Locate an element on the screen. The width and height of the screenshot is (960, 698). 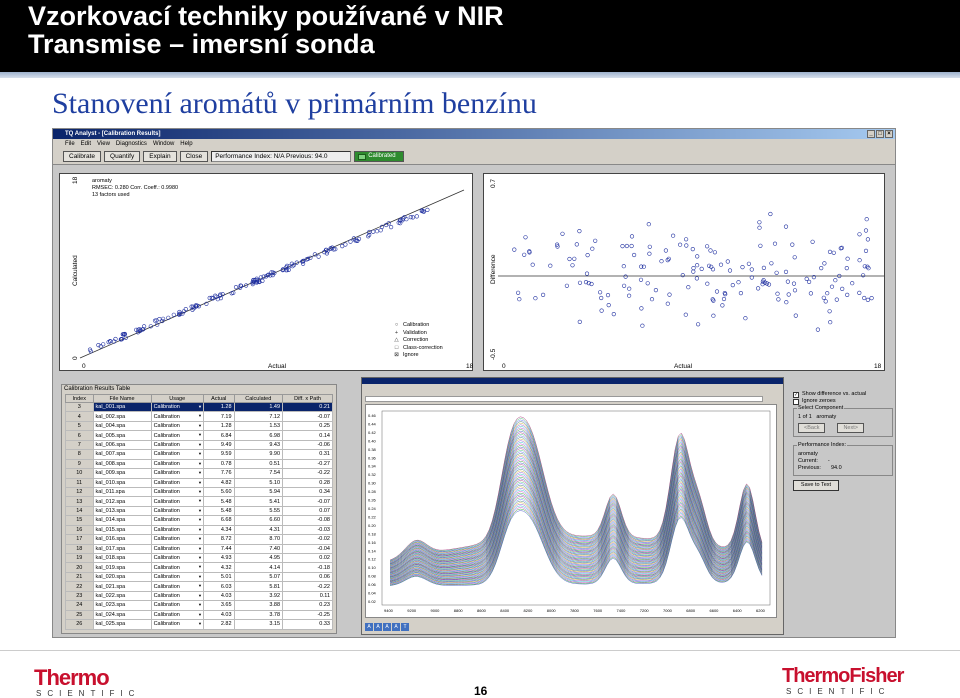
column-header: Diff. x Path is located at coordinates (307, 398).